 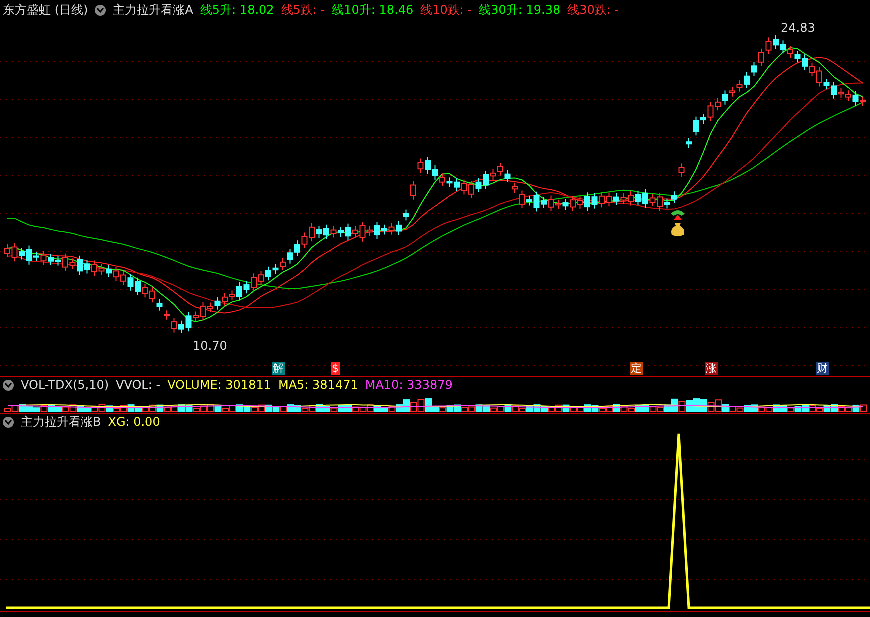 What do you see at coordinates (303, 10) in the screenshot?
I see `indicator-value: 线5跌: -` at bounding box center [303, 10].